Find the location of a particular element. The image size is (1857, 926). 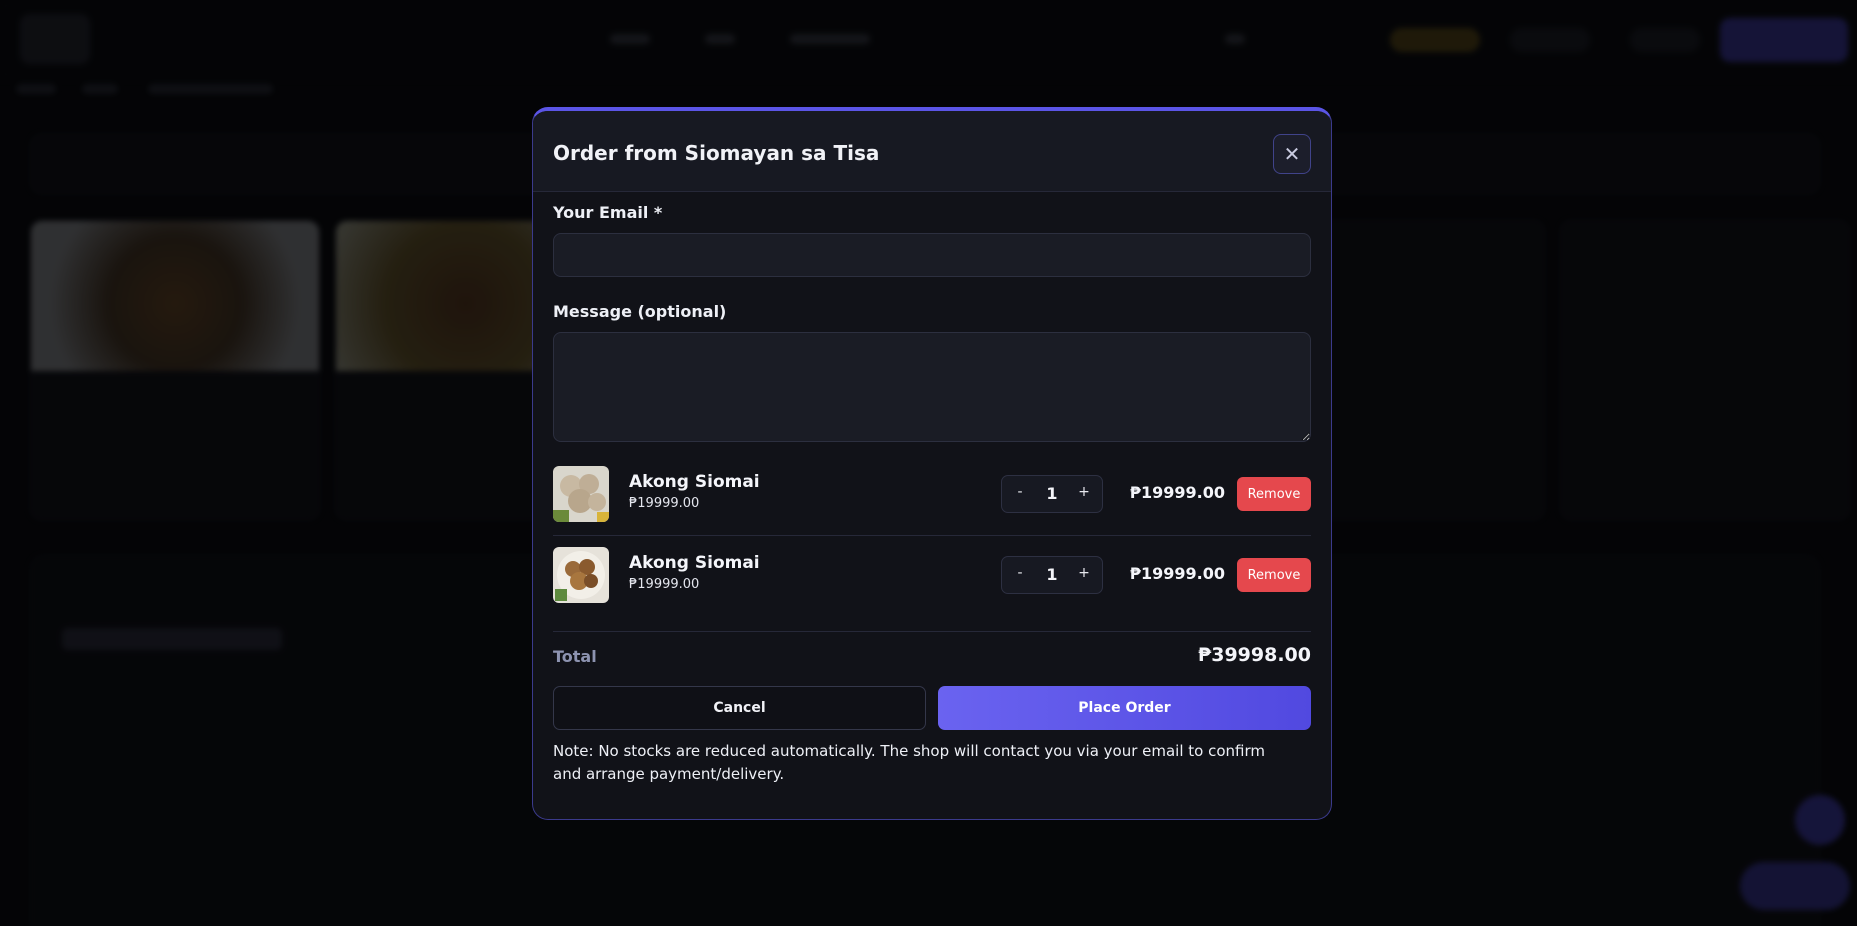

total-value: ₱39998.00 is located at coordinates (1254, 655).